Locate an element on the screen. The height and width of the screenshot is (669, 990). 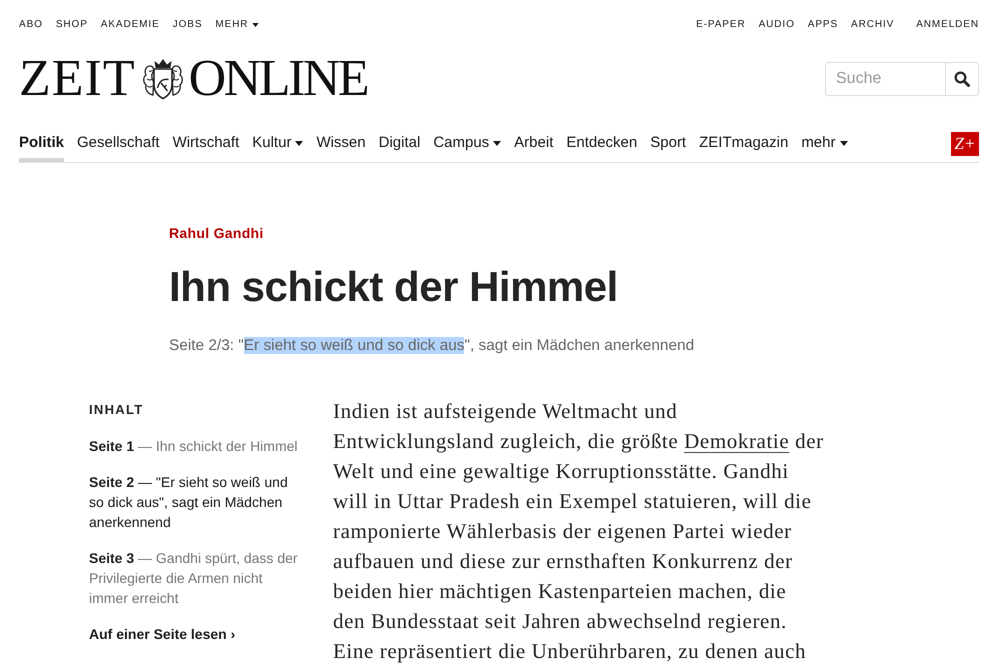
article-headline: Ihn schickt der Himmel is located at coordinates (394, 287).